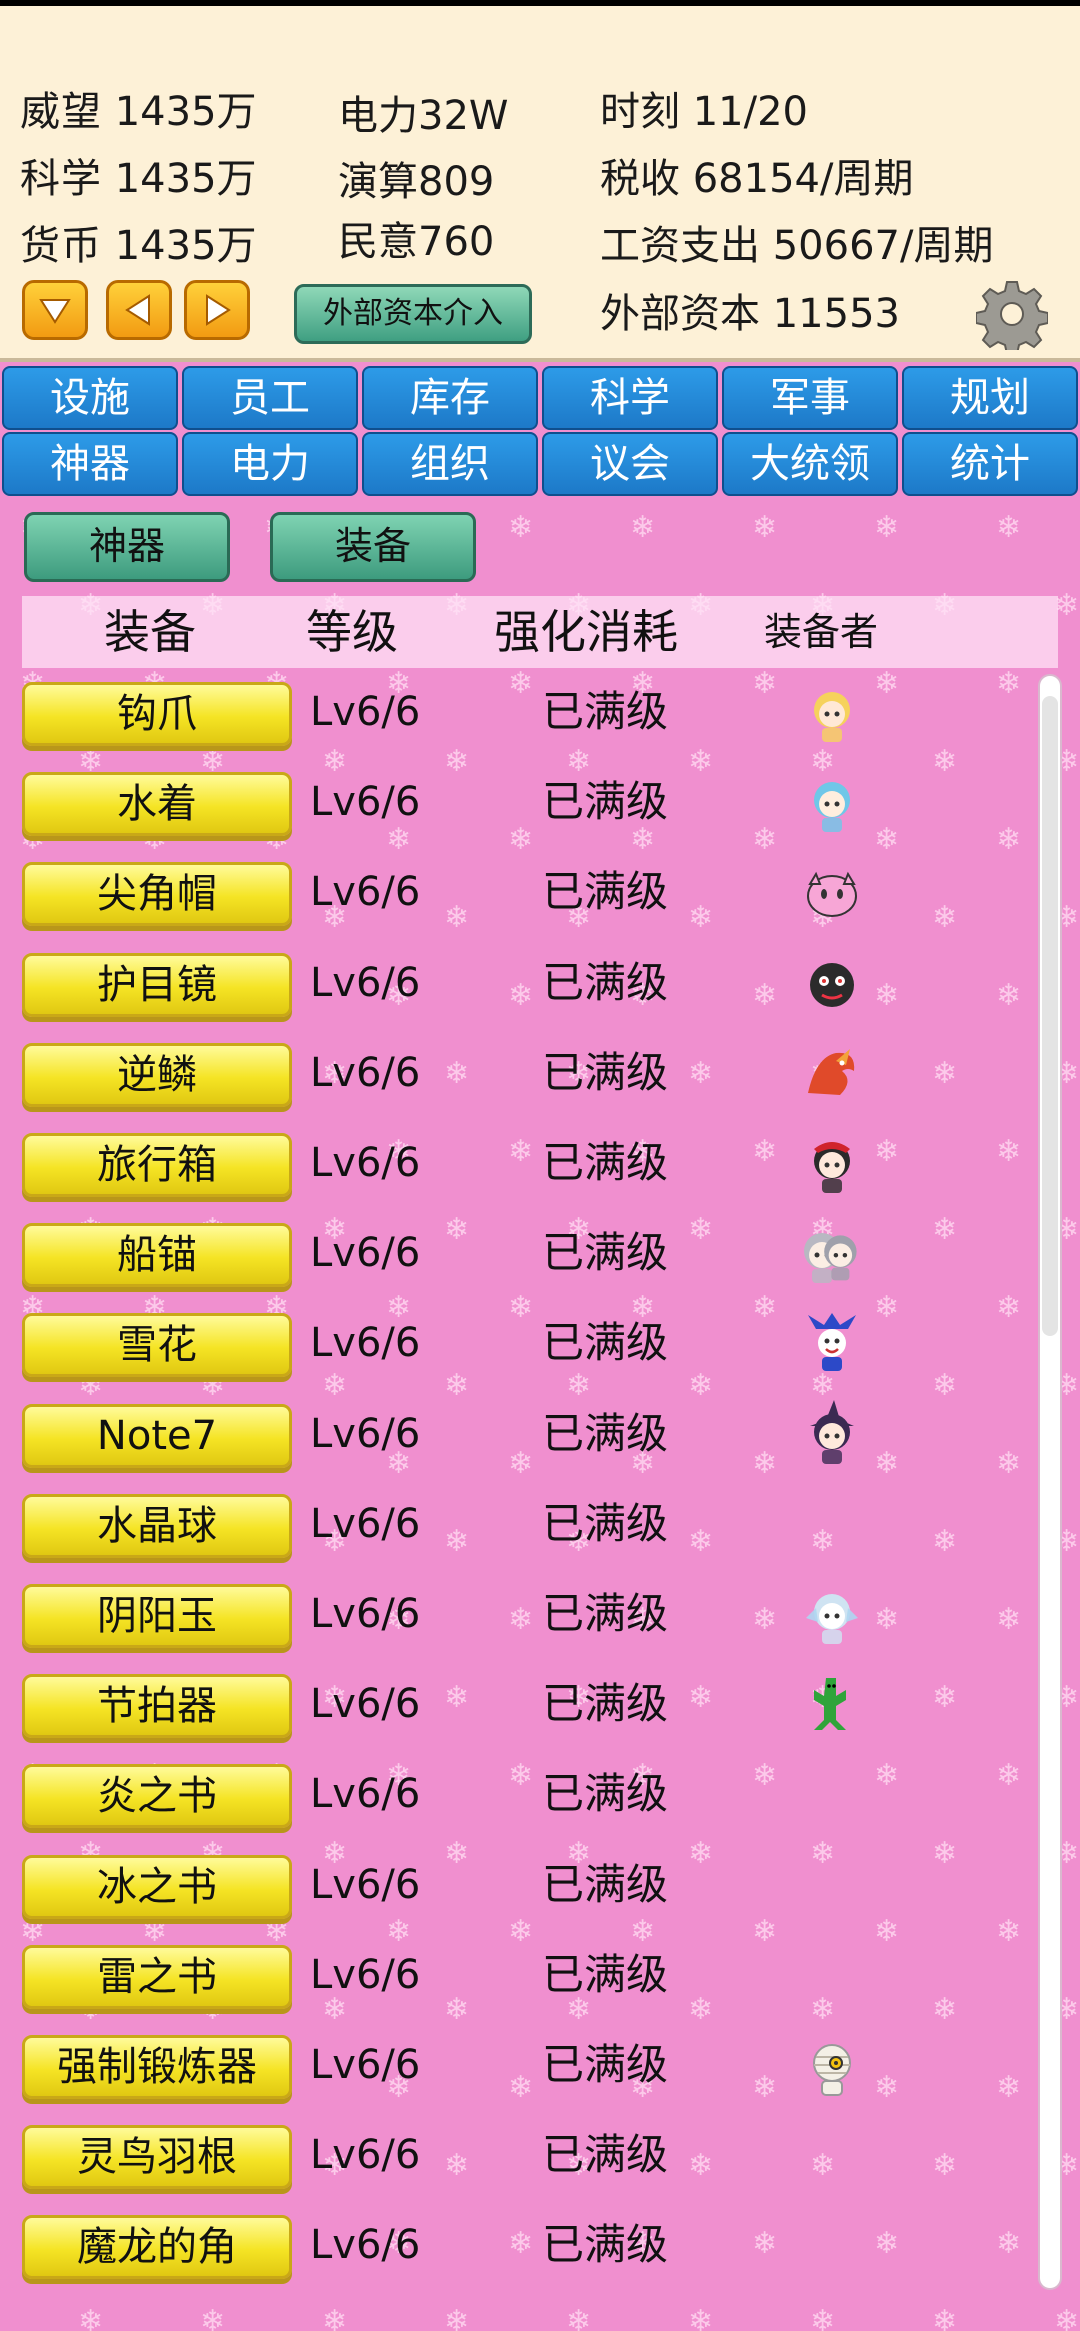  Describe the element at coordinates (450, 464) in the screenshot. I see `tab-organization: 组织` at that location.